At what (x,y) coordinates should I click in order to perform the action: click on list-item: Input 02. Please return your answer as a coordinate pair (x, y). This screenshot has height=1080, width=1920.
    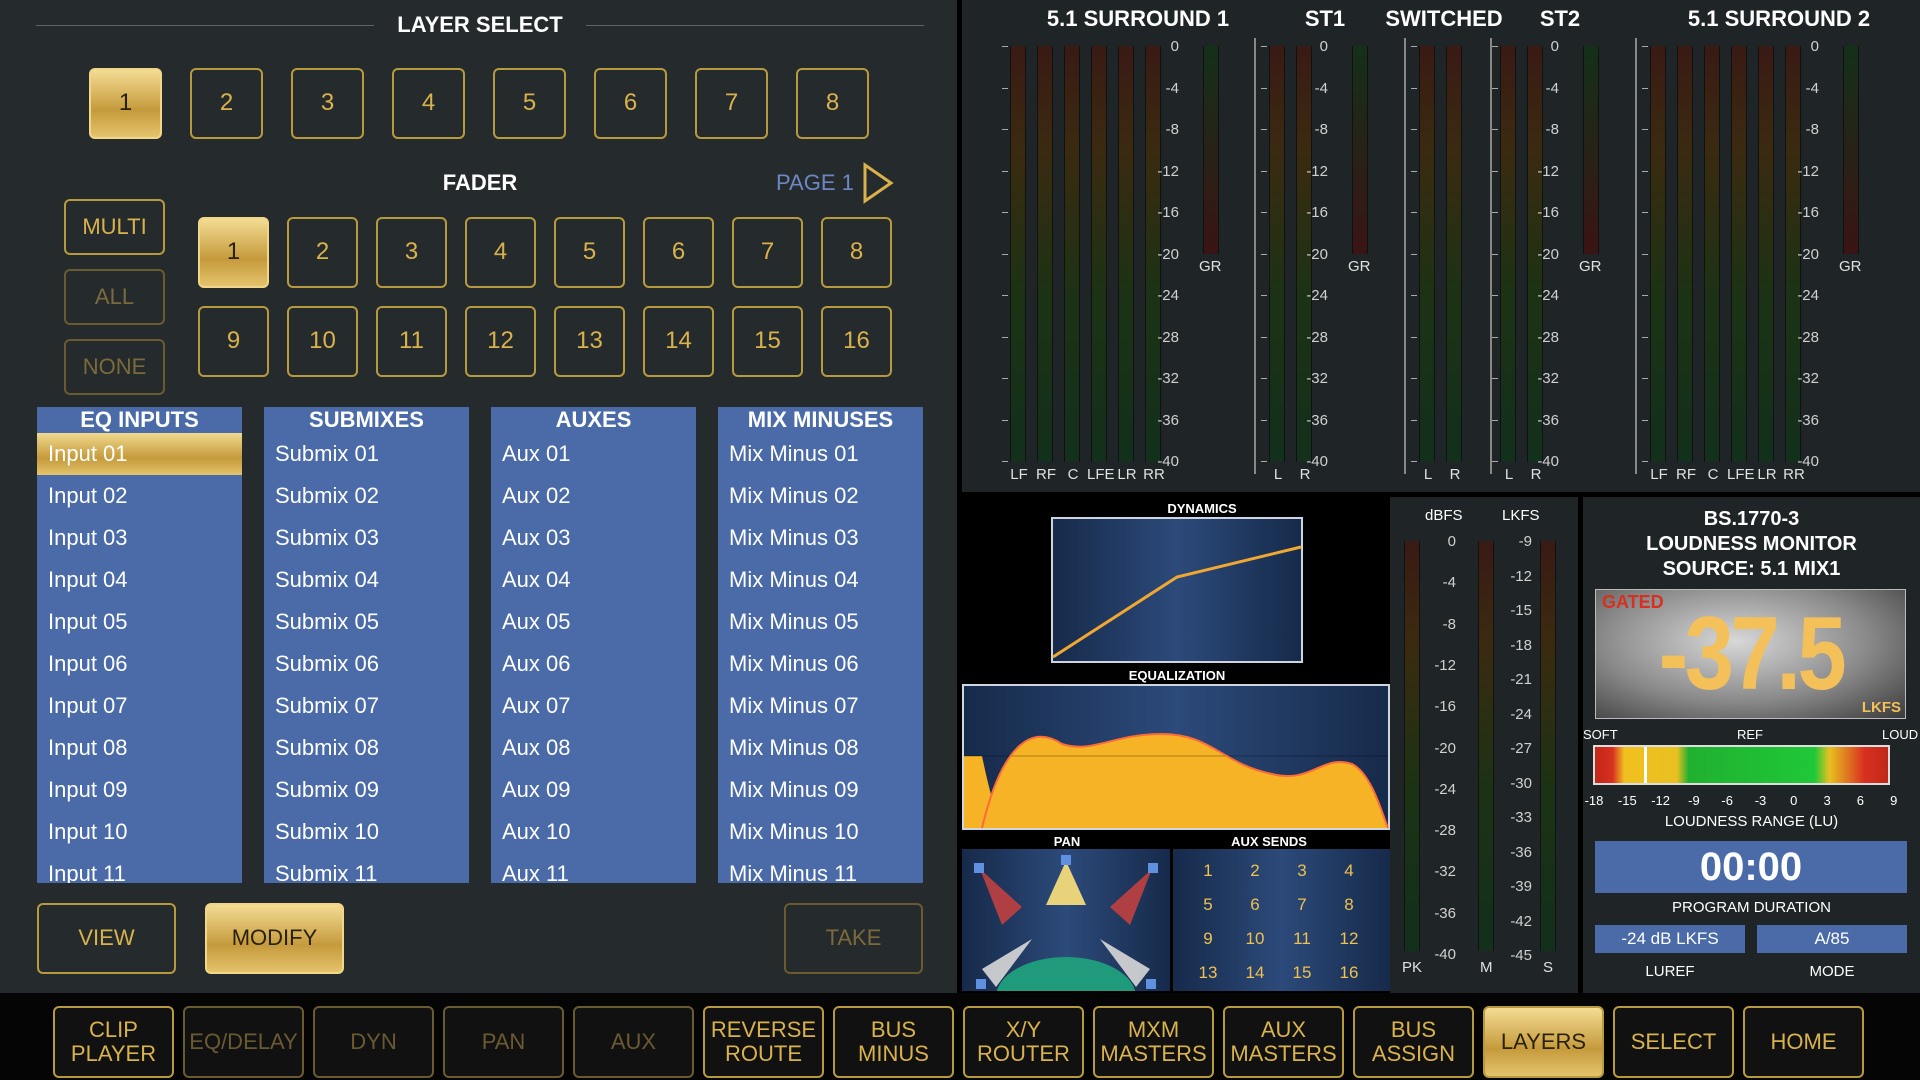
    Looking at the image, I should click on (139, 496).